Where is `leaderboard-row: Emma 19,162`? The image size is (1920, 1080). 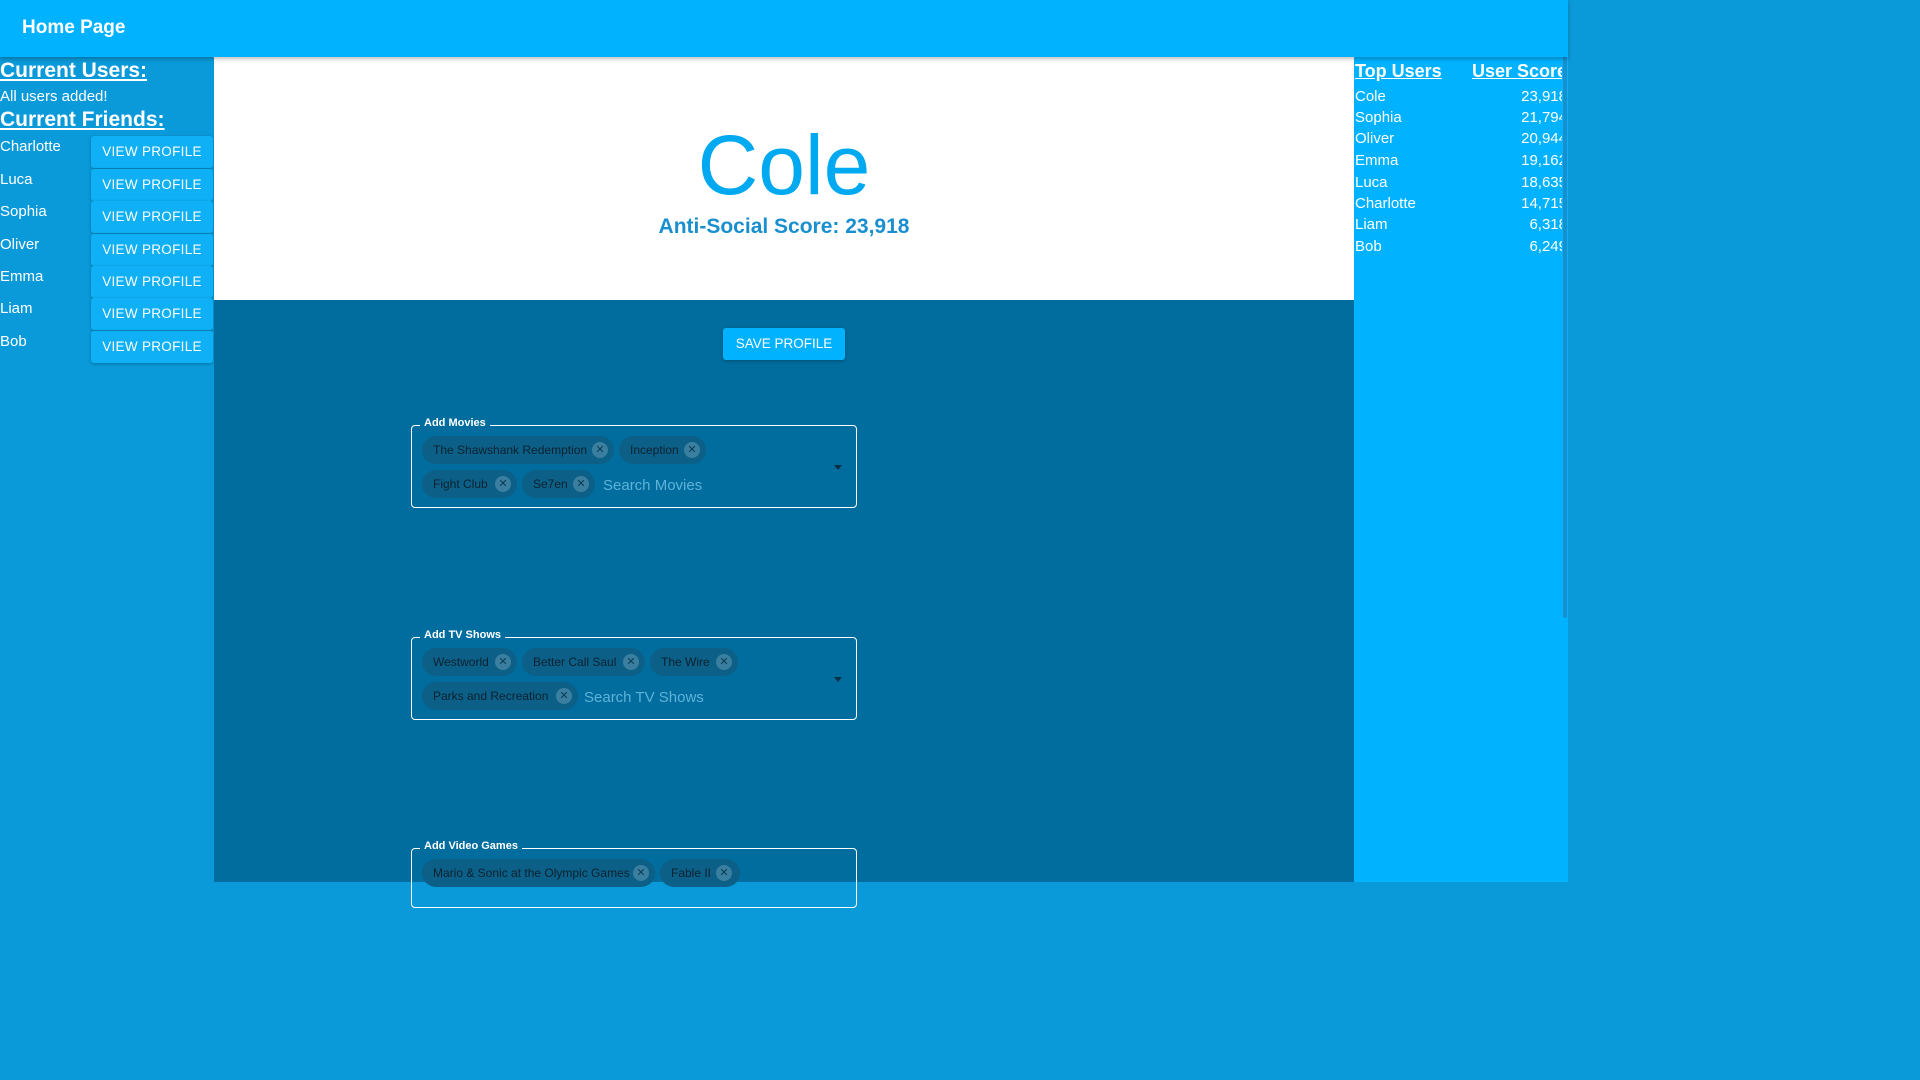 leaderboard-row: Emma 19,162 is located at coordinates (1461, 162).